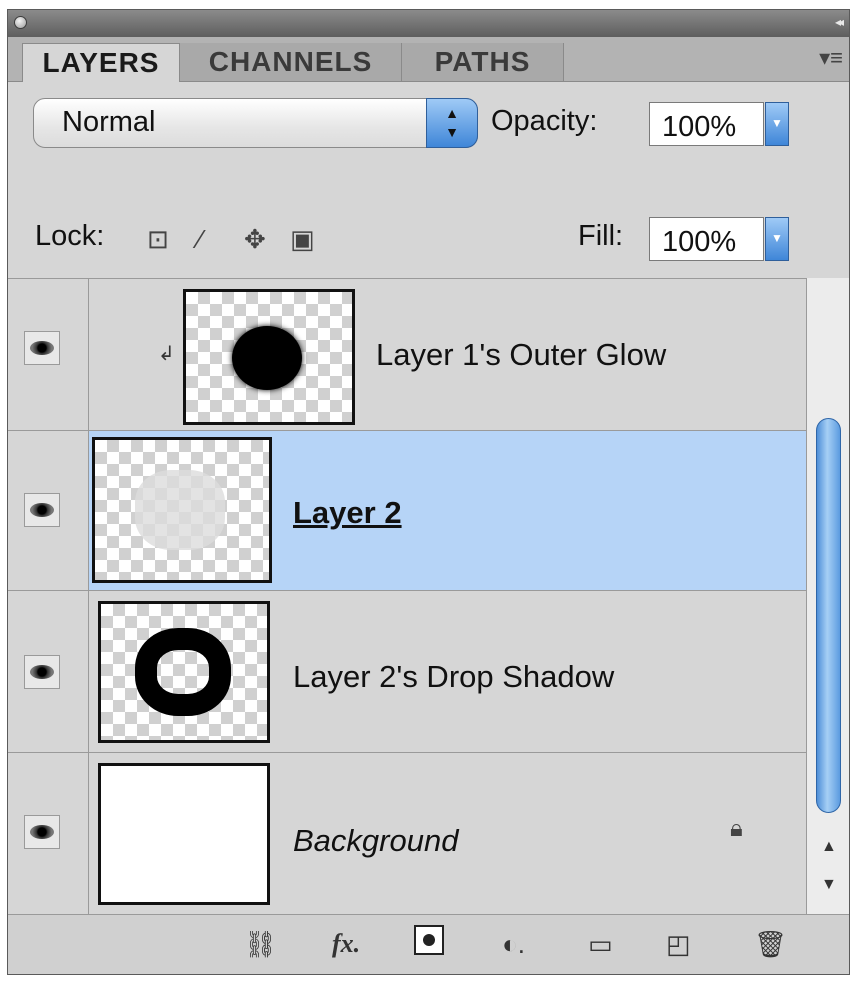 This screenshot has height=982, width=857. Describe the element at coordinates (736, 828) in the screenshot. I see `lock-icon: 🔒︎` at that location.